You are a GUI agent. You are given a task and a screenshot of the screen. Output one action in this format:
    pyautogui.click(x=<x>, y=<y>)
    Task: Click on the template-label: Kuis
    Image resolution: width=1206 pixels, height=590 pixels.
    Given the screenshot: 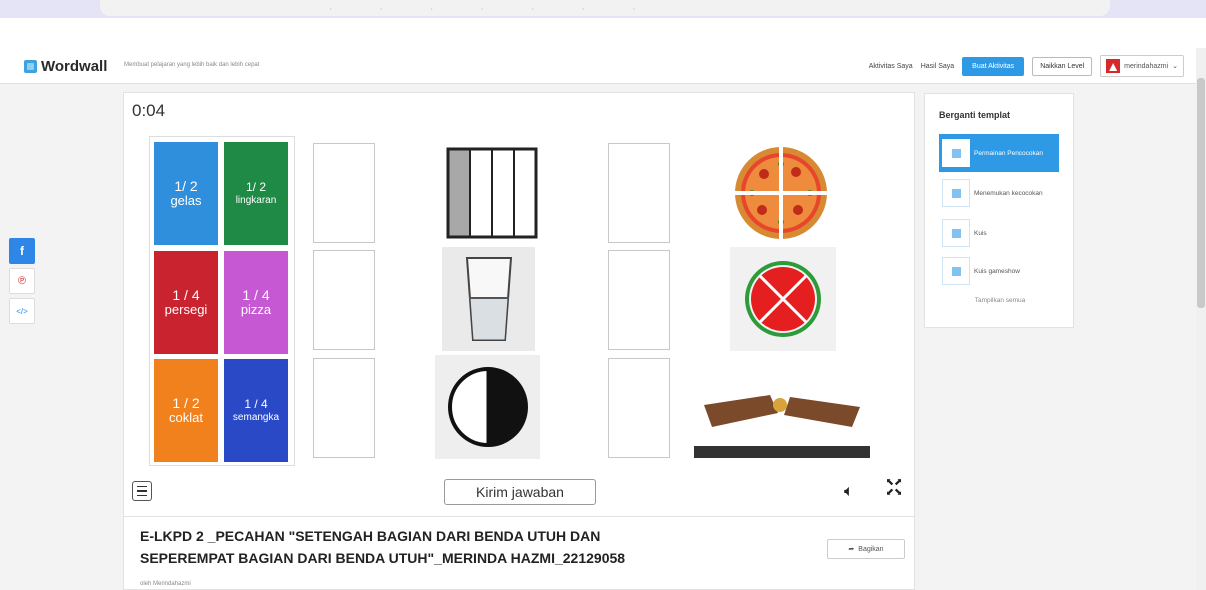 What is the action you would take?
    pyautogui.click(x=980, y=233)
    